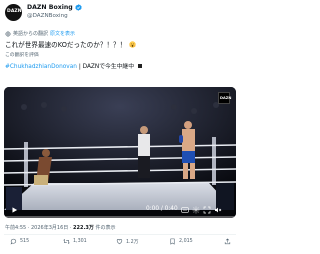 The height and width of the screenshot is (254, 320). I want to click on retweet-count: 1,301, so click(80, 241).